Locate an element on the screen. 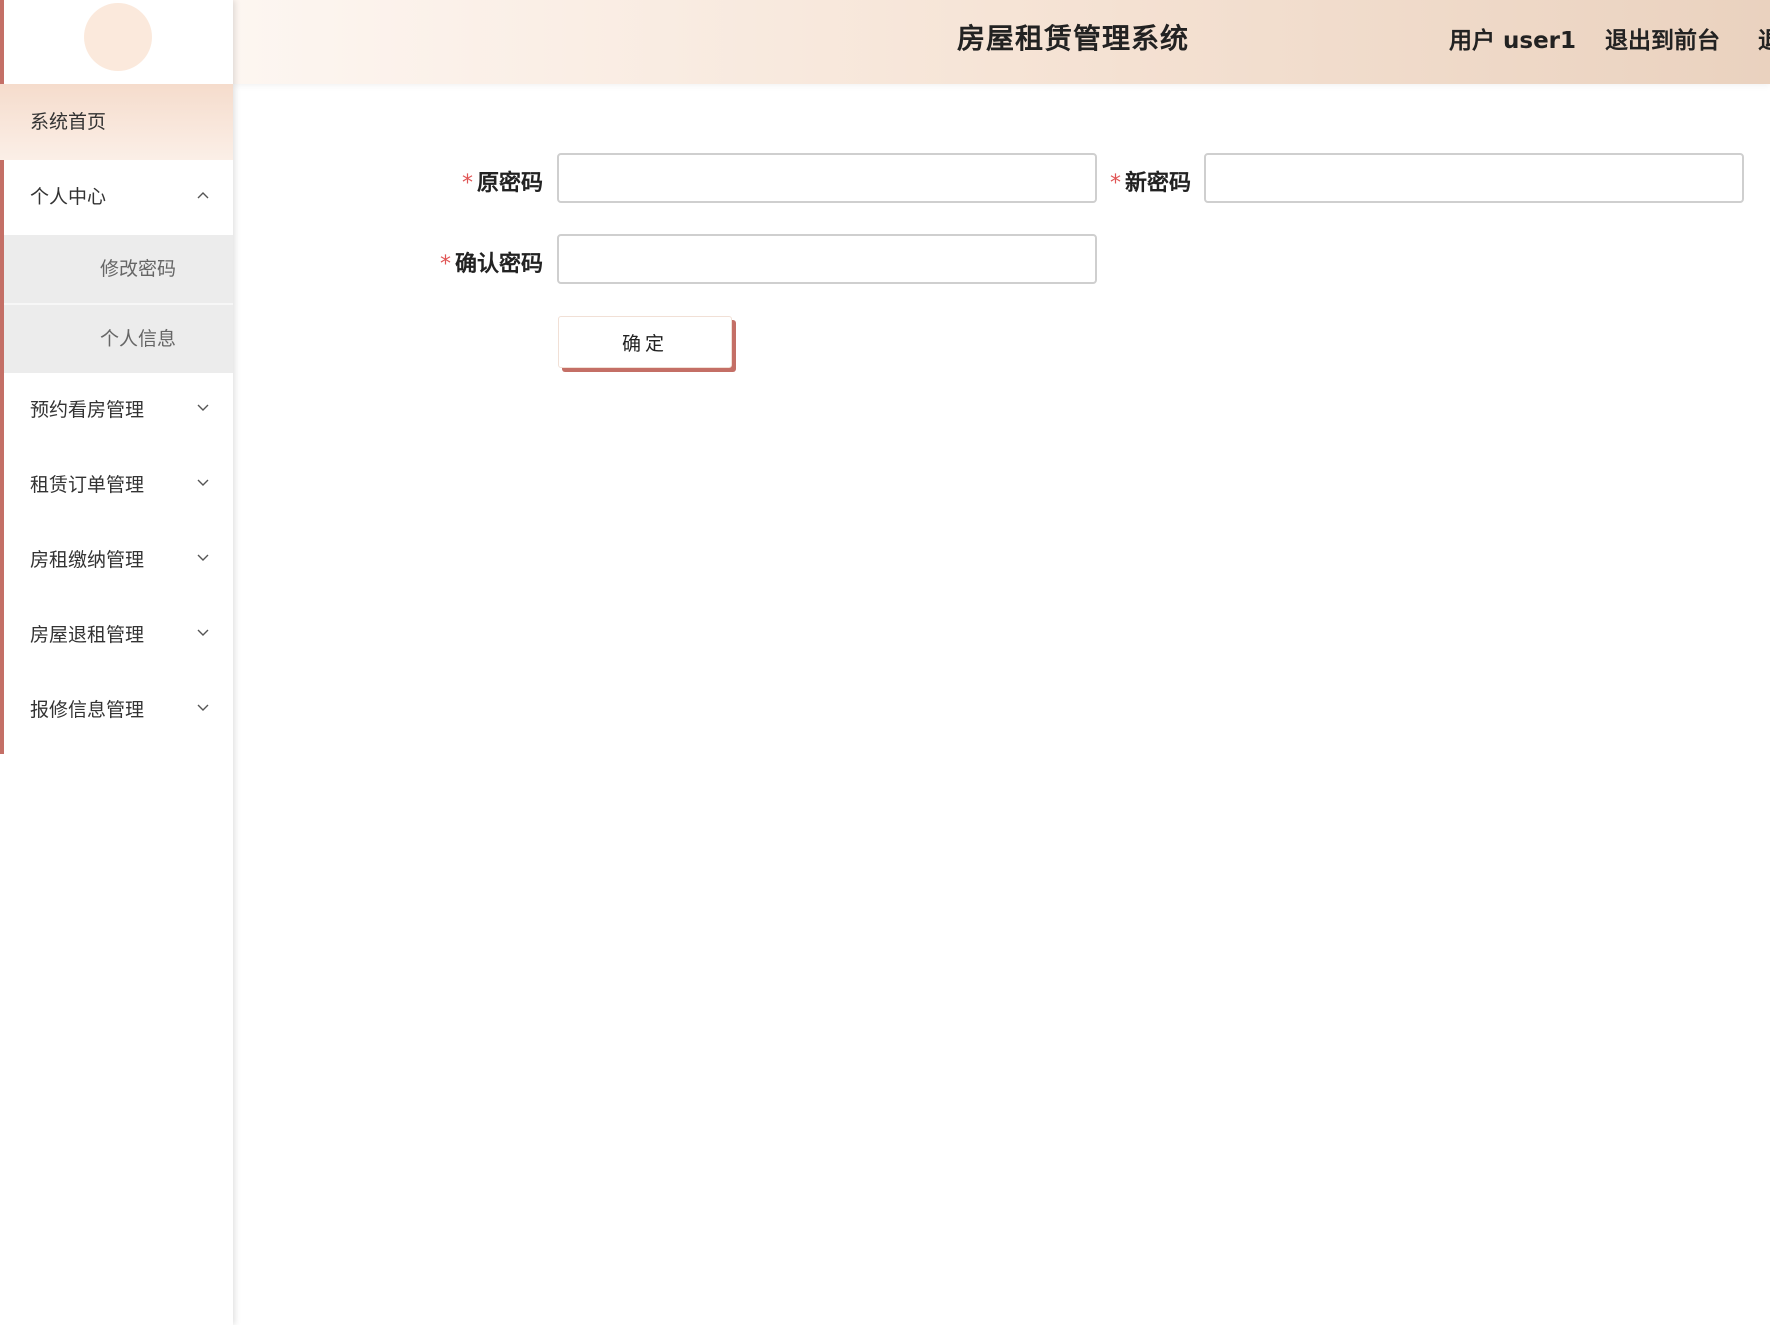 Image resolution: width=1770 pixels, height=1325 pixels. new-password-label: * 新密码 is located at coordinates (1151, 183).